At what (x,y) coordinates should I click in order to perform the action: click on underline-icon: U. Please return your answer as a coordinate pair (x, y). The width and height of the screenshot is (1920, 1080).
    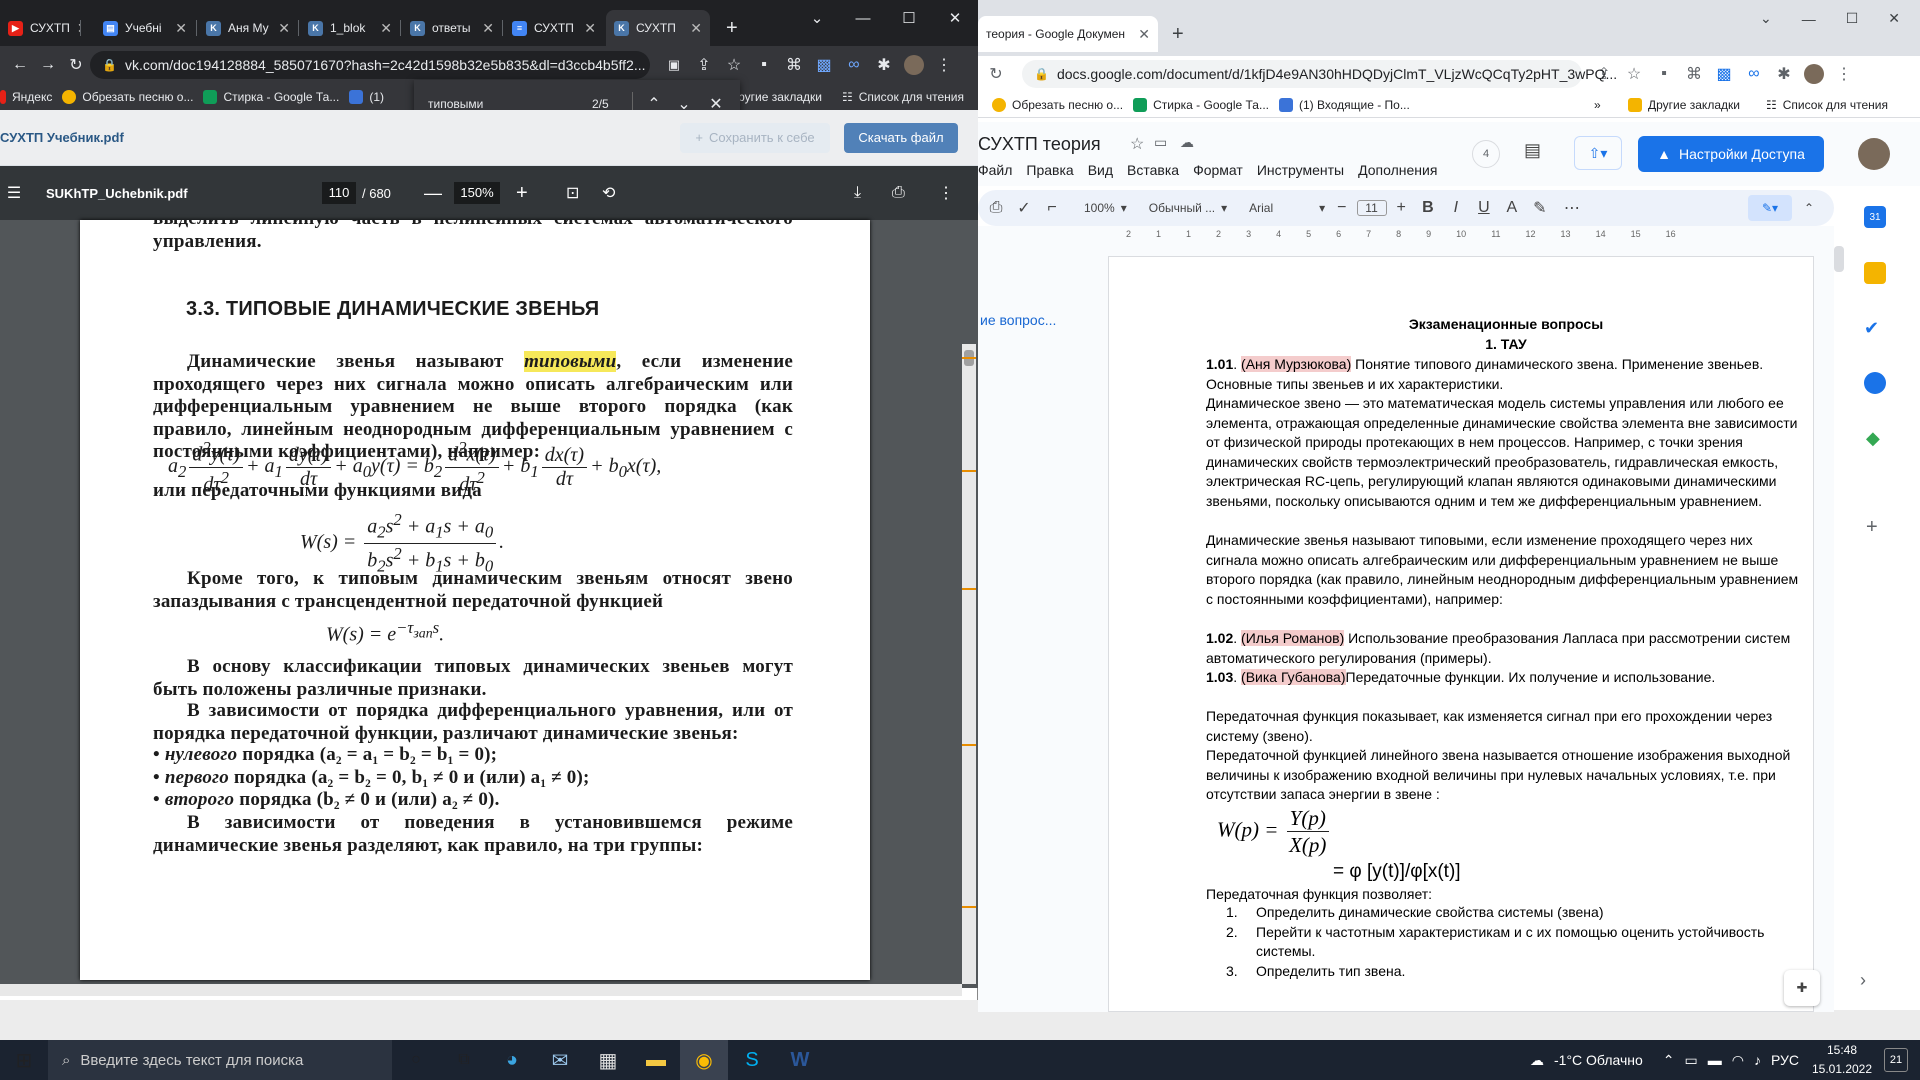
    Looking at the image, I should click on (1484, 208).